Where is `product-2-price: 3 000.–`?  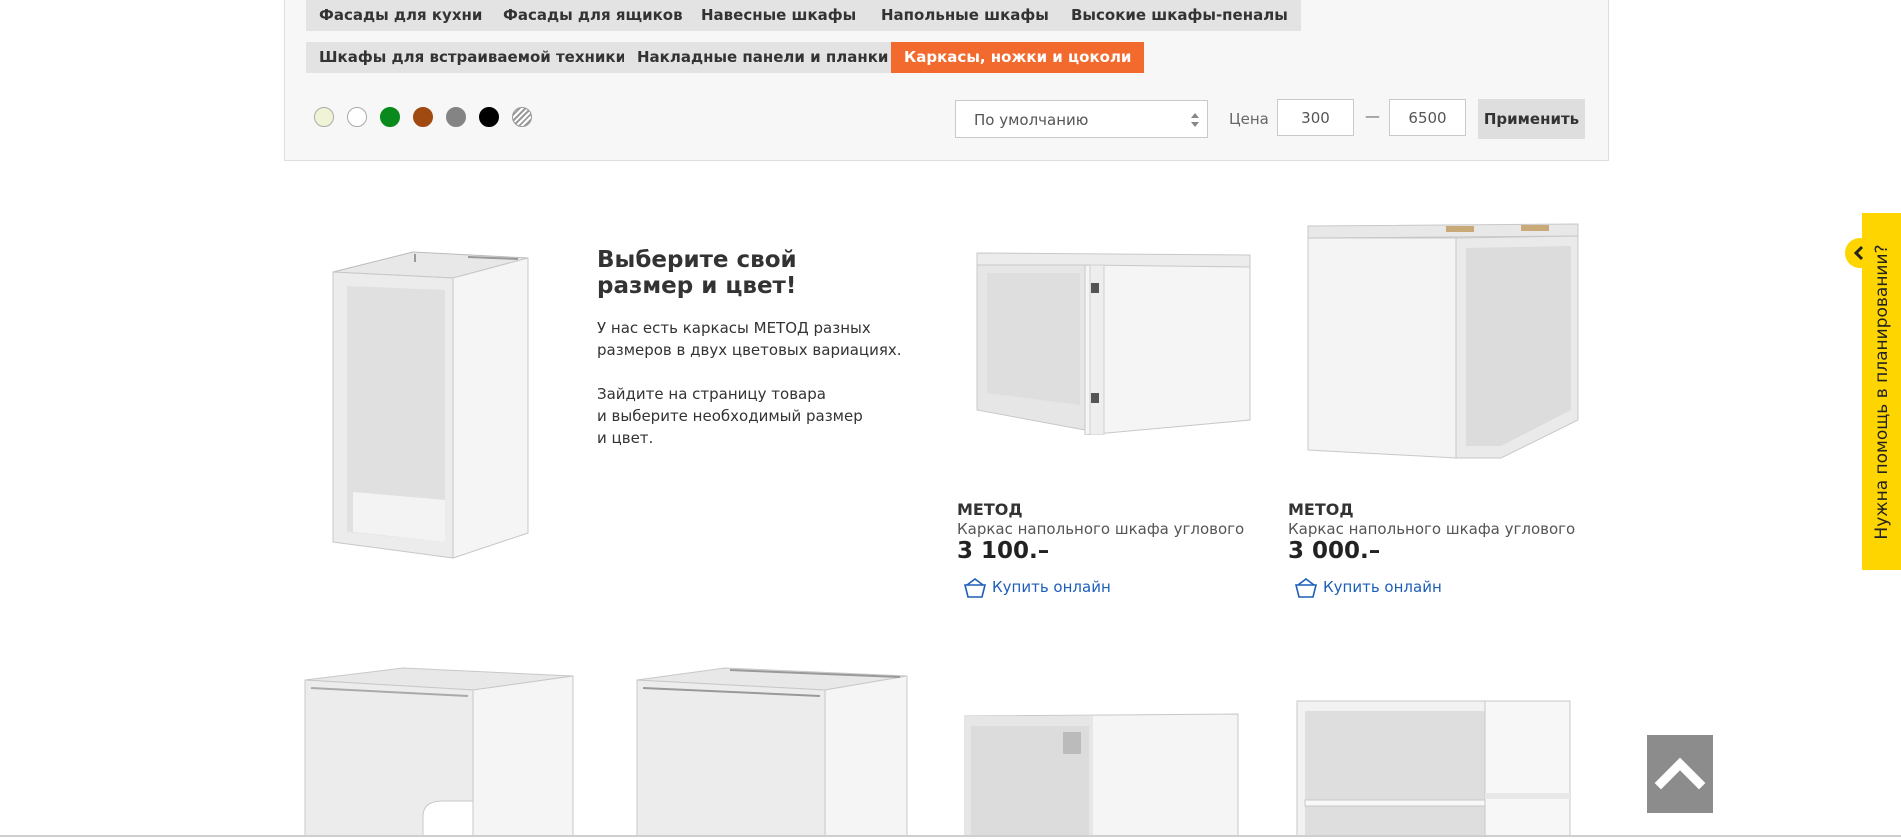
product-2-price: 3 000.– is located at coordinates (1334, 551).